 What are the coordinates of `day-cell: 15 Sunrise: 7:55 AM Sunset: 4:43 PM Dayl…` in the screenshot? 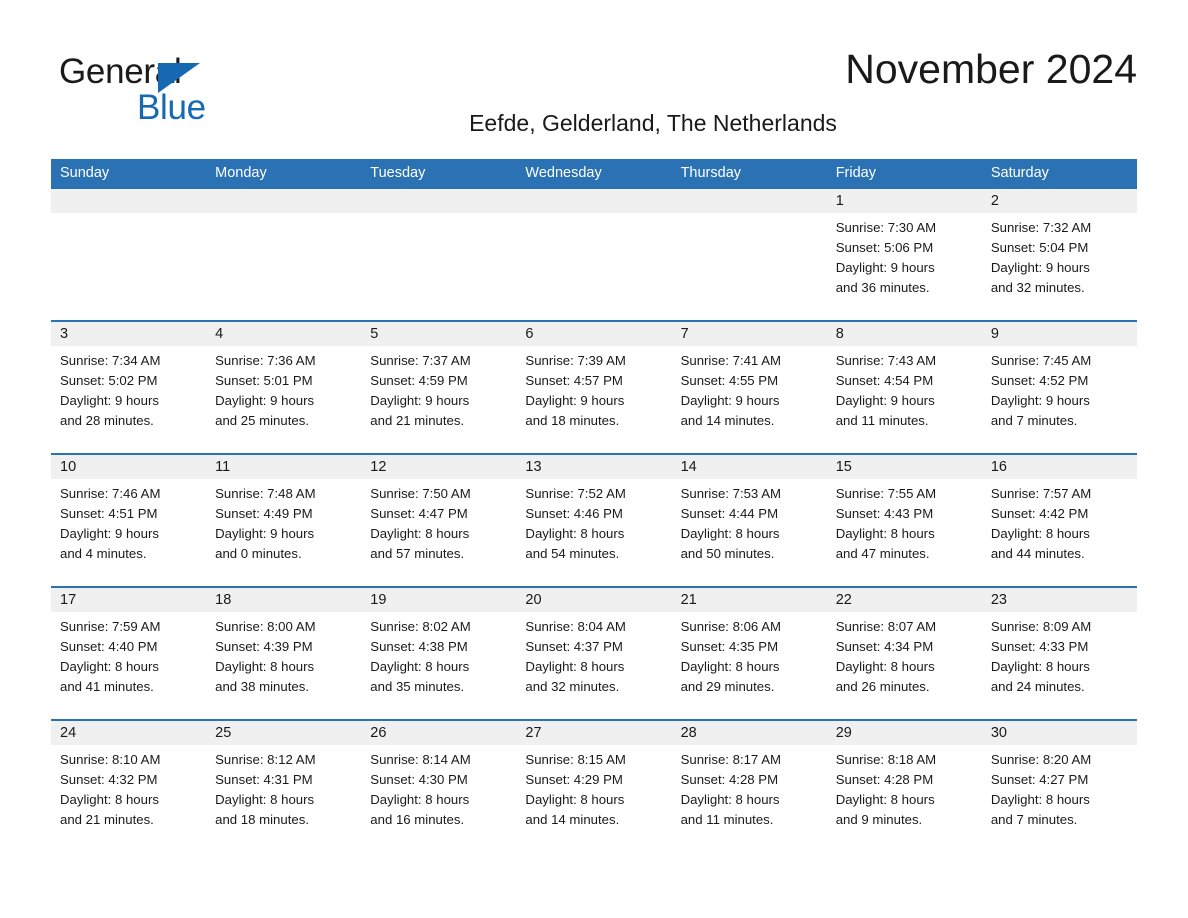 It's located at (904, 520).